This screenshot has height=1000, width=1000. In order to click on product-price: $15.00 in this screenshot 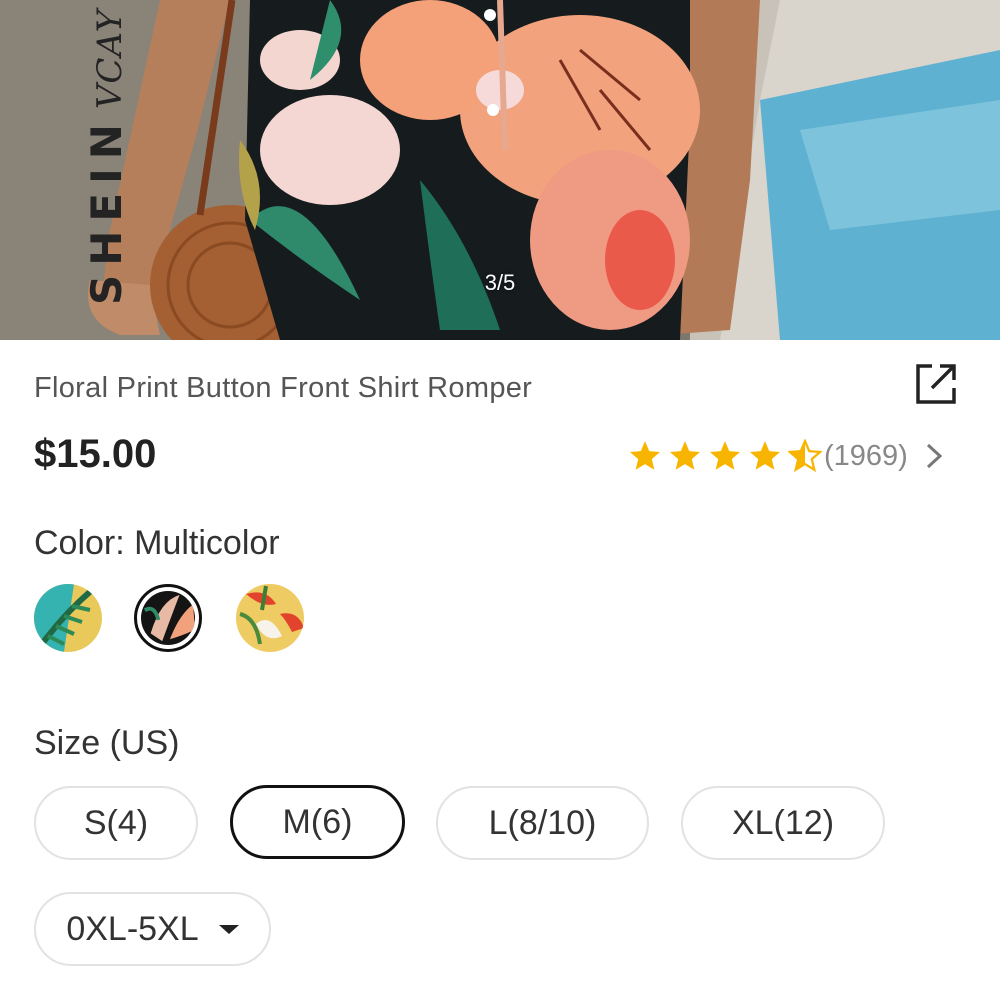, I will do `click(95, 454)`.